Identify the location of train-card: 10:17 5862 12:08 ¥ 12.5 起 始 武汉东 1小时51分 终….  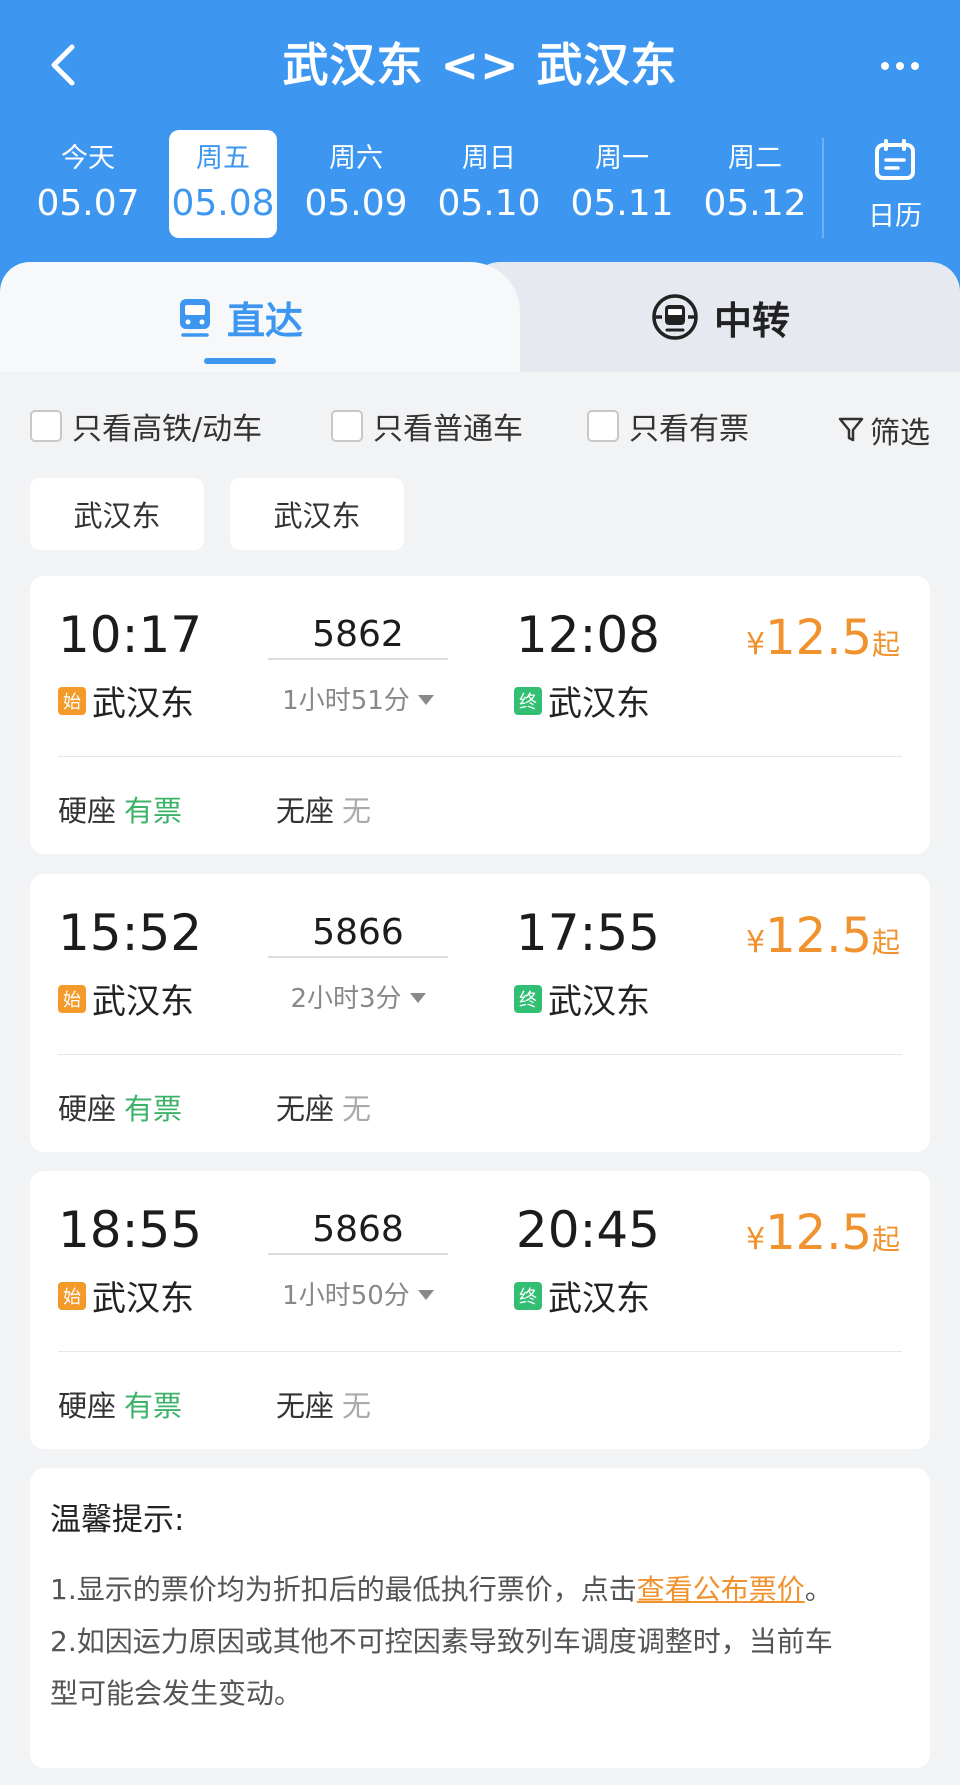
(480, 715).